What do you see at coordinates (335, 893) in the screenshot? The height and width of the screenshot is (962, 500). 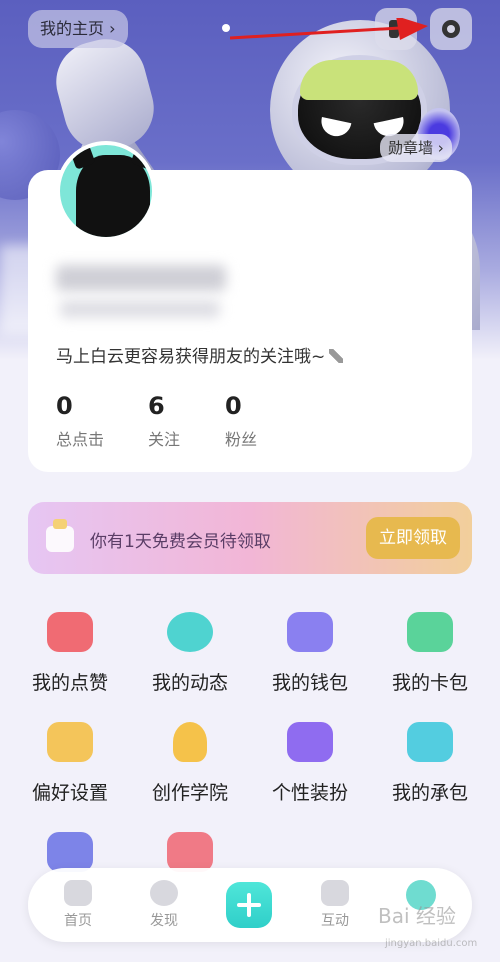 I see `chat-icon` at bounding box center [335, 893].